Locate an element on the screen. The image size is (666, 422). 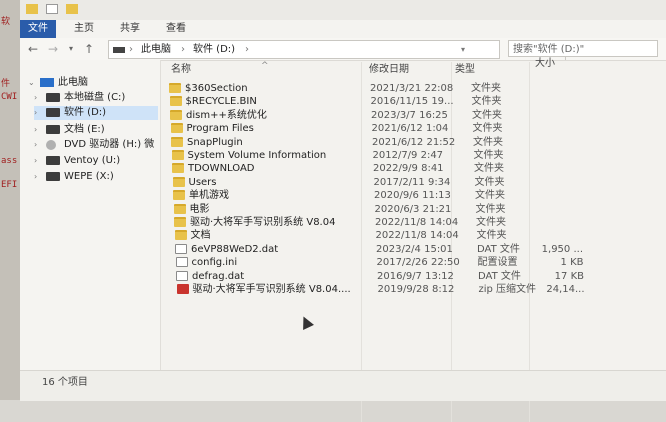
background-window-strip: 软 件 CWI ass EFI is located at coordinates (10, 200).